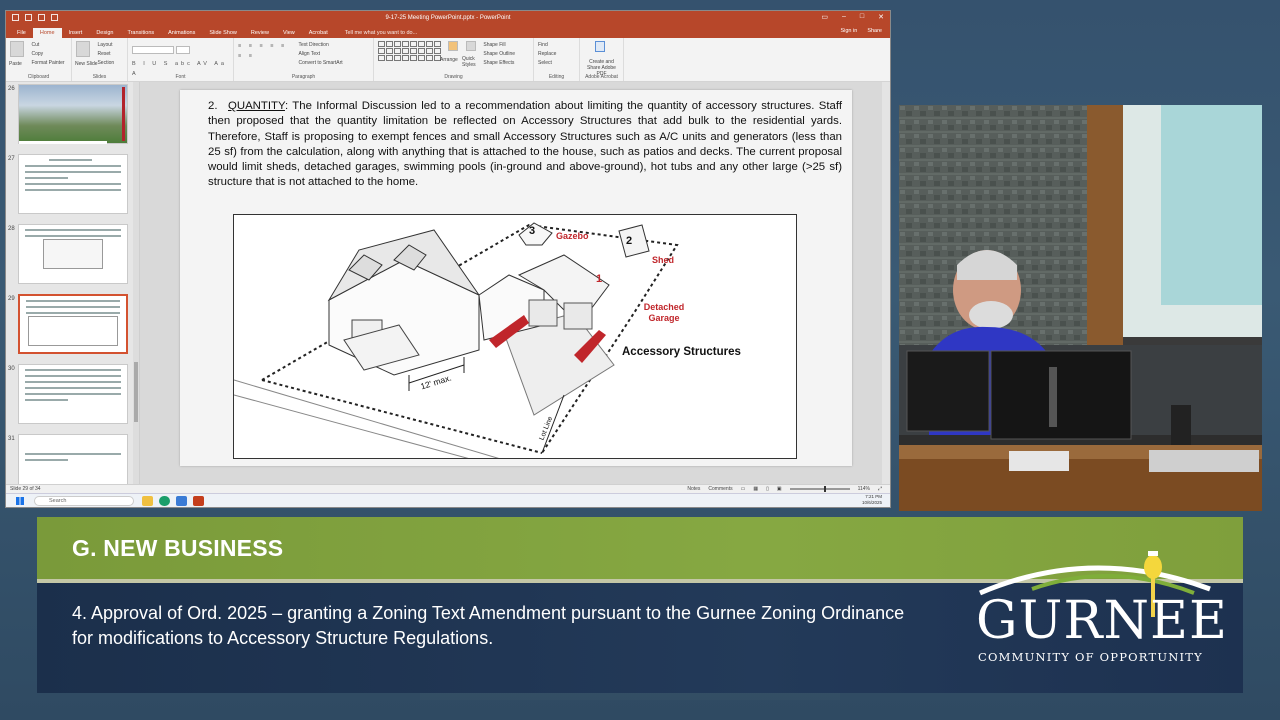 The height and width of the screenshot is (720, 1280). What do you see at coordinates (164, 501) in the screenshot?
I see `edge-icon` at bounding box center [164, 501].